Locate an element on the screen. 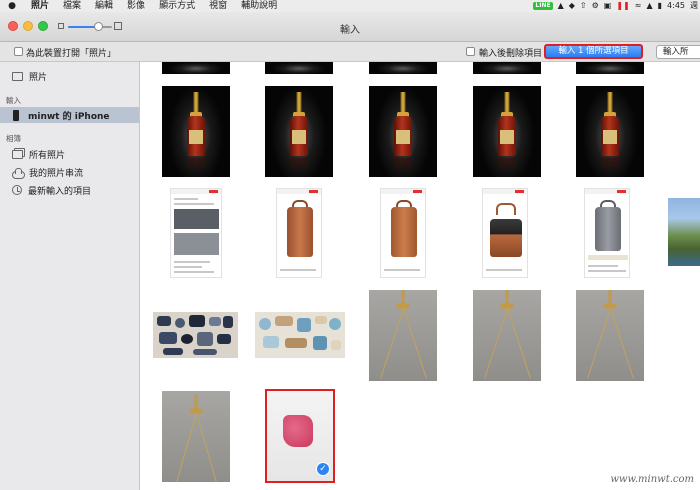 The width and height of the screenshot is (700, 490). import-bar: 為此裝置打開「照片」 輸入後刪除項目 輸入 1 個所選項目 輸入所 is located at coordinates (350, 52).